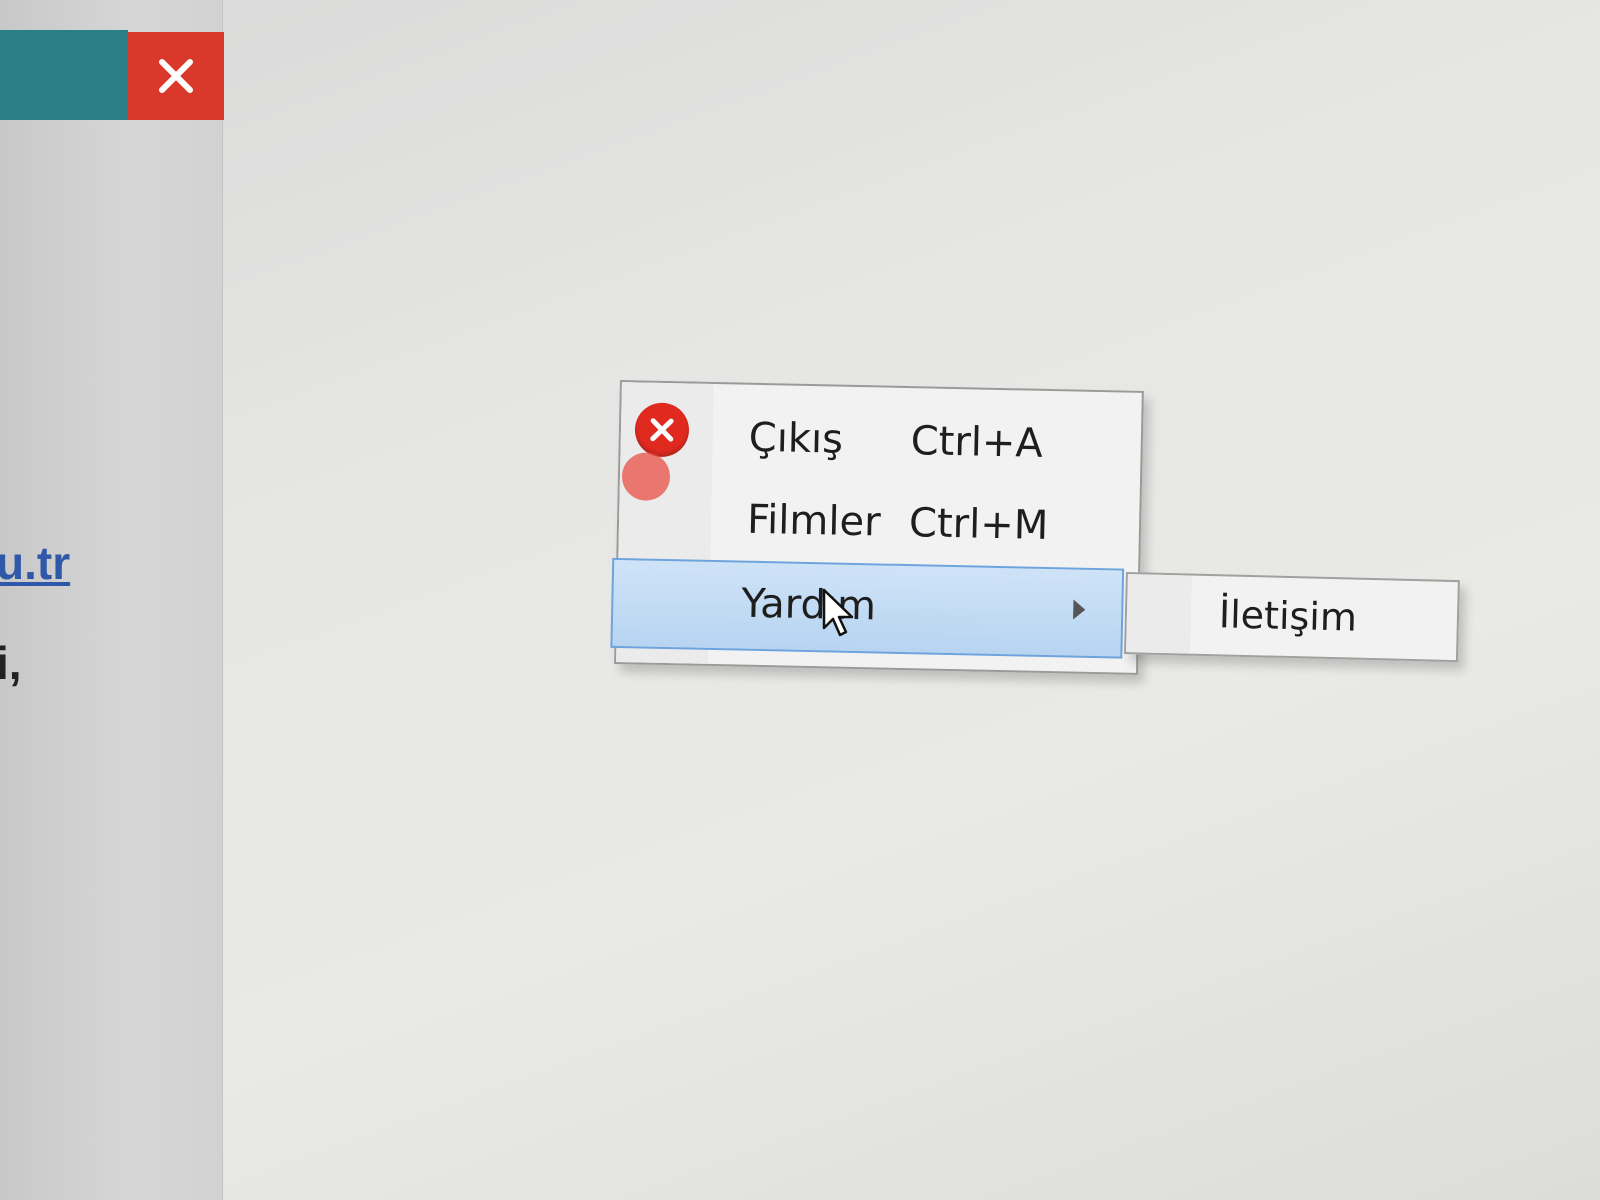 The height and width of the screenshot is (1200, 1600). I want to click on page-link: u.tr, so click(35, 563).